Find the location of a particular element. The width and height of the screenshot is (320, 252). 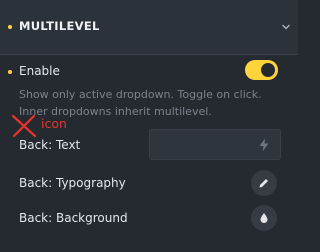

pencil-icon is located at coordinates (263, 183).